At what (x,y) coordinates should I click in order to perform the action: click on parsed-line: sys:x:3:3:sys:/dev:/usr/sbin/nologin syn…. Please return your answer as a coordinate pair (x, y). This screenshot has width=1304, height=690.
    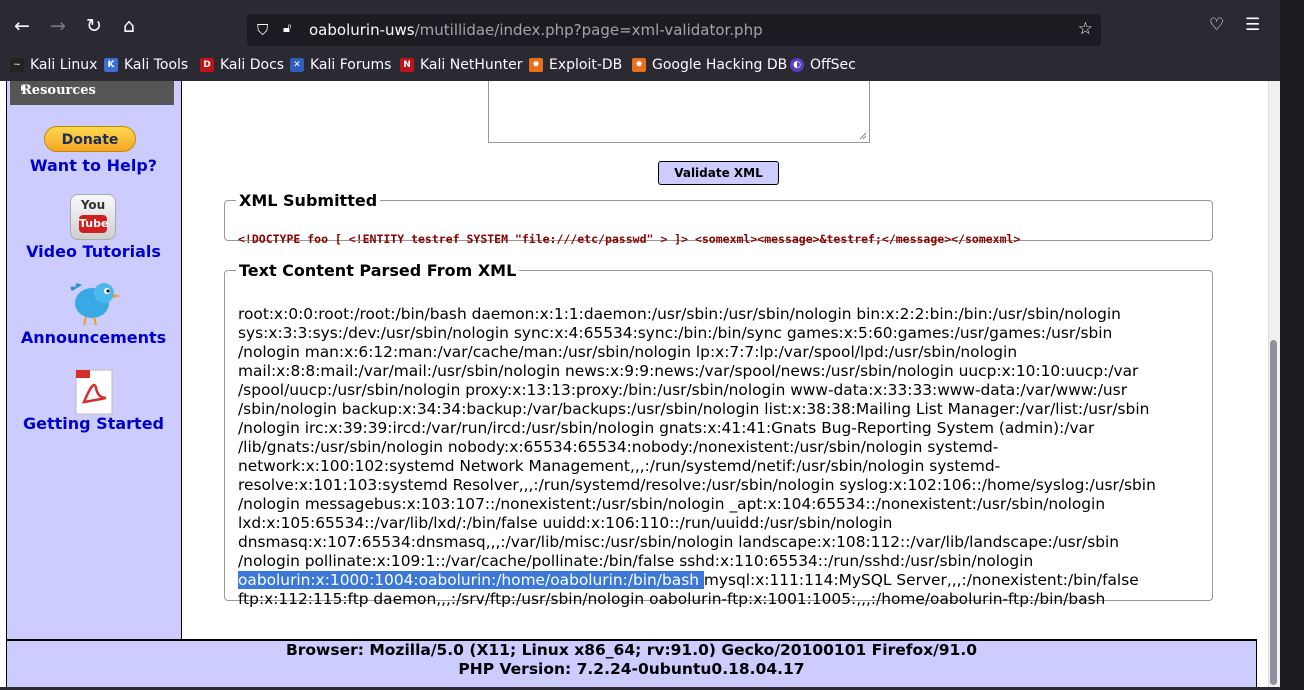
    Looking at the image, I should click on (675, 333).